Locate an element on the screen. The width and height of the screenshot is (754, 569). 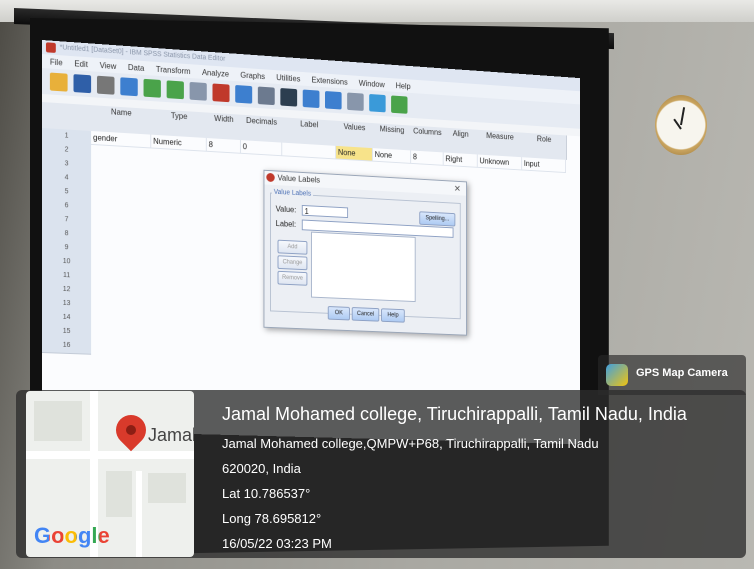
wall-clock is located at coordinates (681, 125).